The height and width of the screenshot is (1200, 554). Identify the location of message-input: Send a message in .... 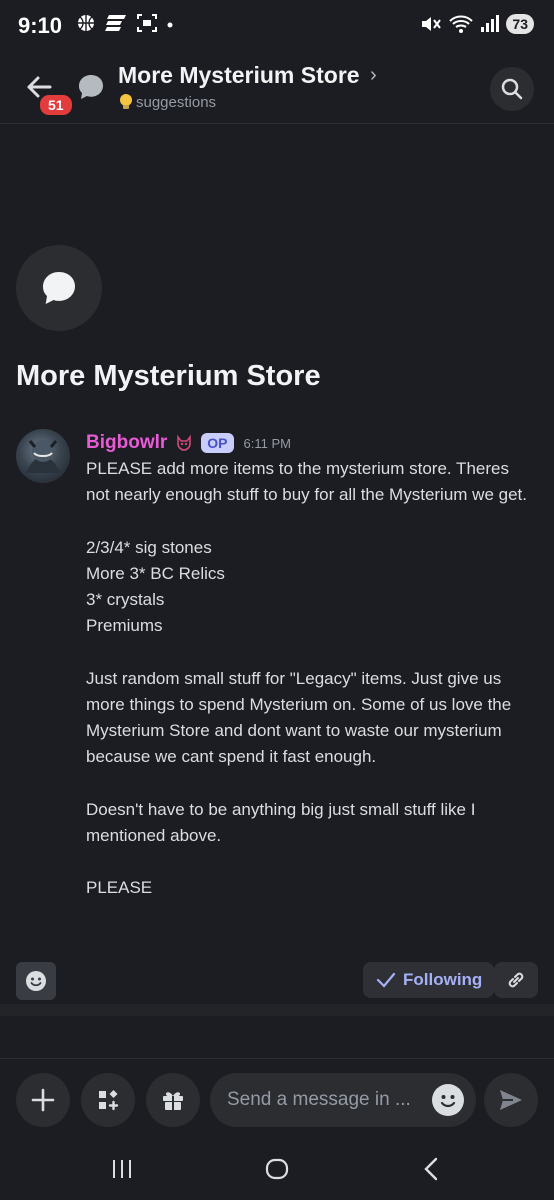
(343, 1100).